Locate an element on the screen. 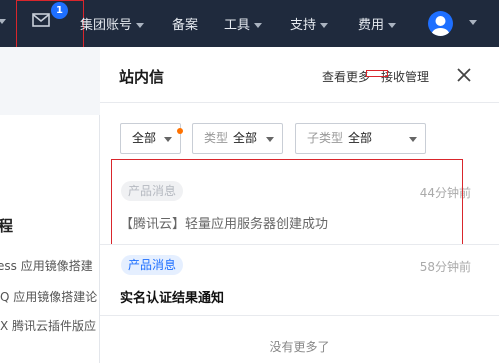  message-title: 实名认证结果通知 is located at coordinates (172, 298).